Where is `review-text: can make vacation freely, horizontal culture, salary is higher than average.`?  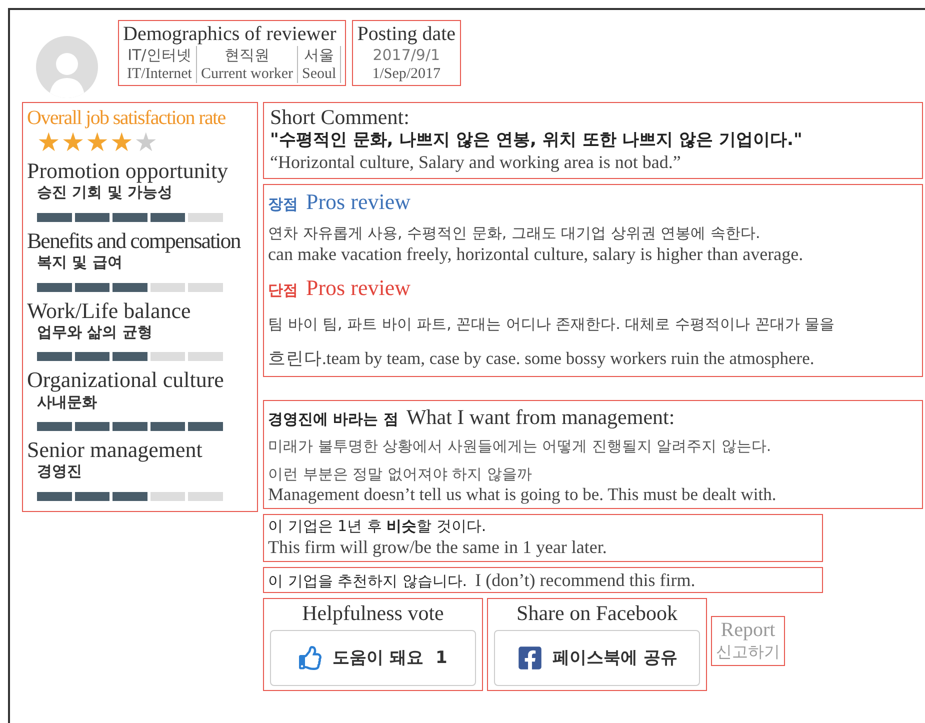
review-text: can make vacation freely, horizontal culture, salary is higher than average. is located at coordinates (536, 254).